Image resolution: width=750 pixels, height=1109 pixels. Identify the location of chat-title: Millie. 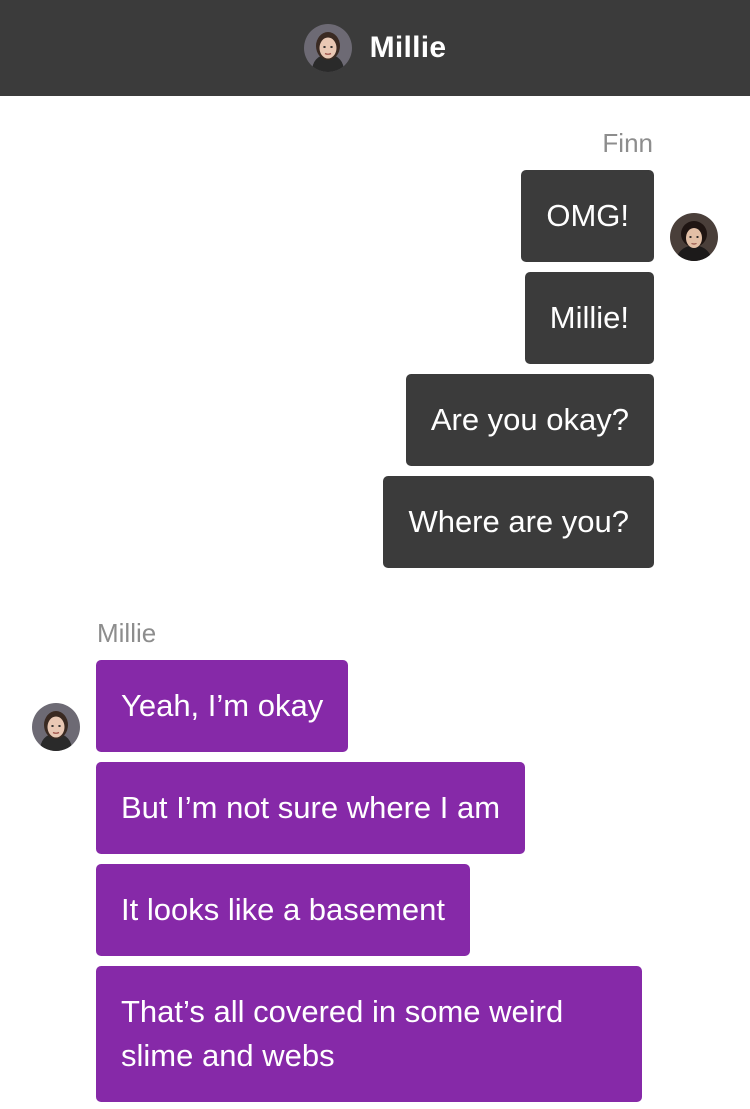
(408, 47).